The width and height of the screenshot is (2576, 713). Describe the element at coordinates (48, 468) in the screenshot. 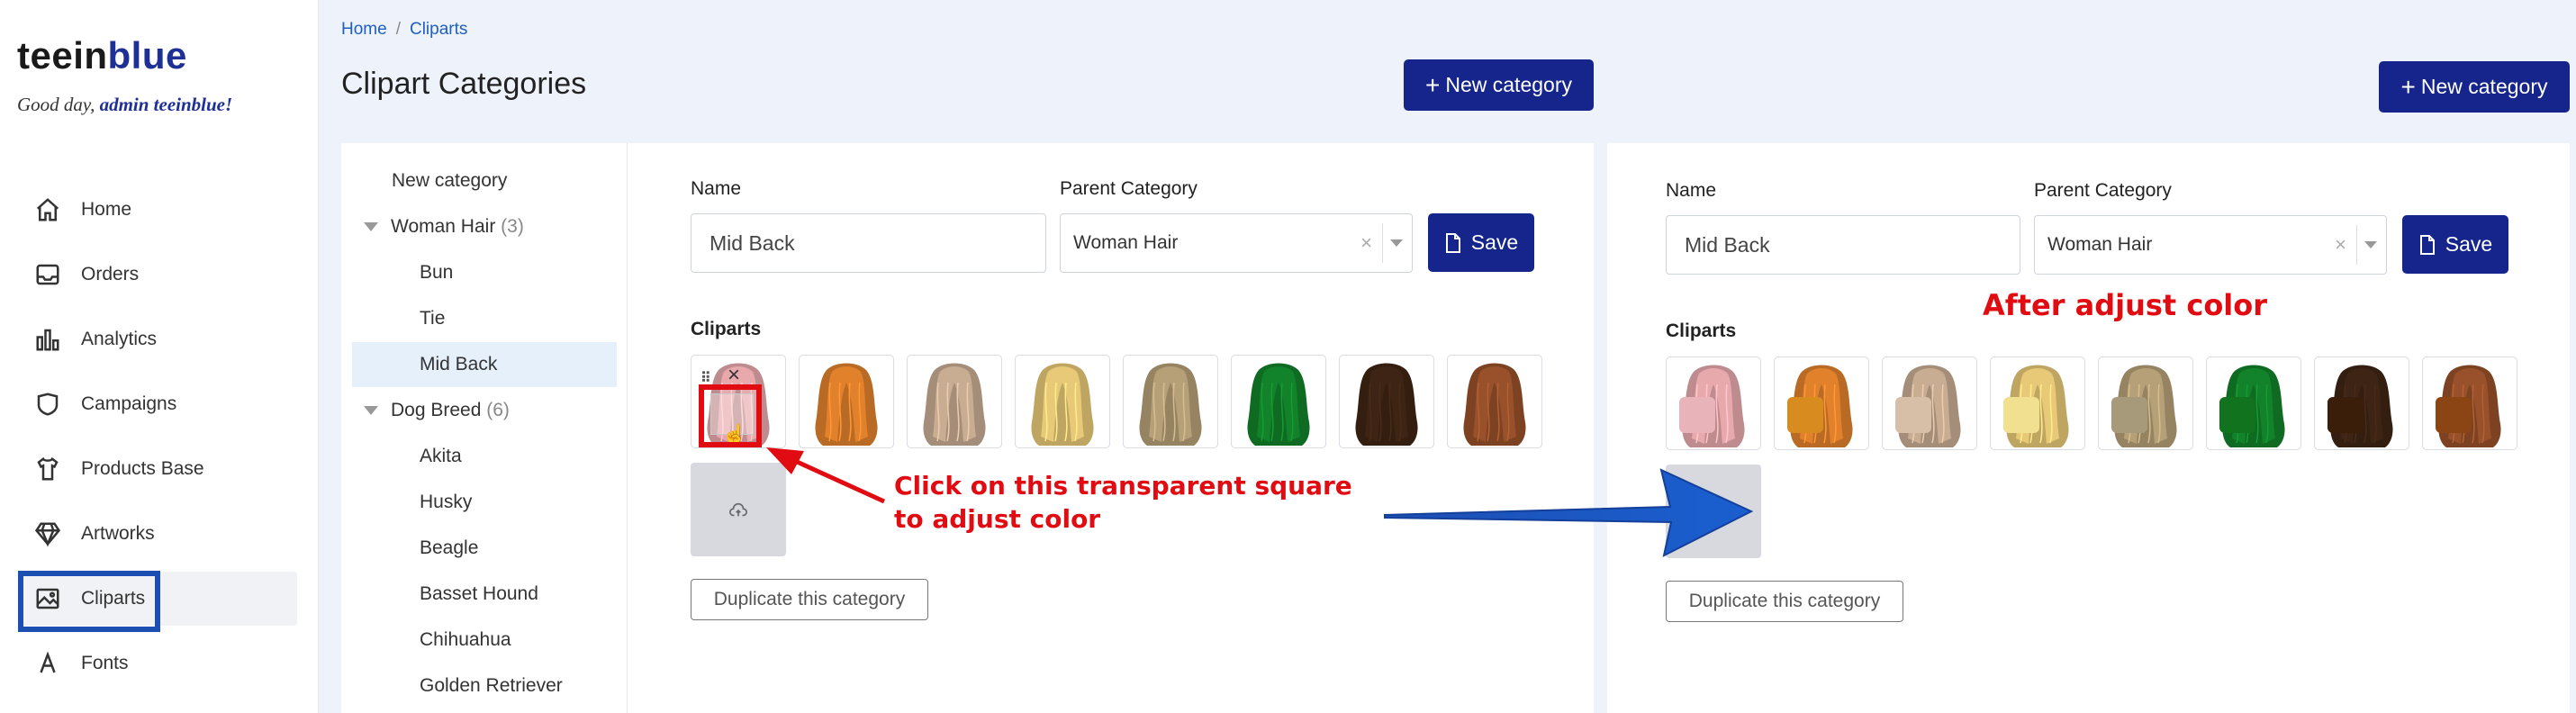

I see `shirt-icon` at that location.